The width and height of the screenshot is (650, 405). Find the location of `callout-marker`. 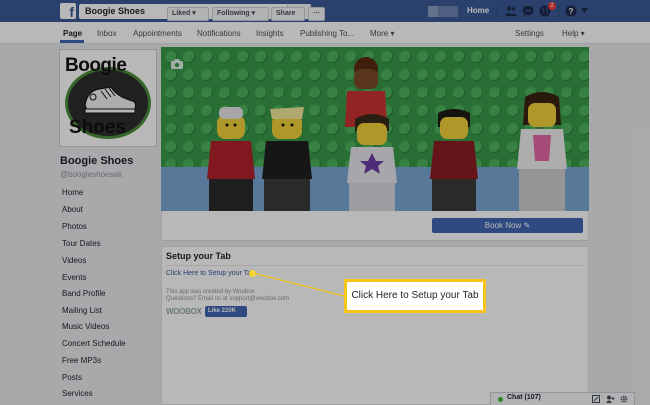

callout-marker is located at coordinates (252, 273).